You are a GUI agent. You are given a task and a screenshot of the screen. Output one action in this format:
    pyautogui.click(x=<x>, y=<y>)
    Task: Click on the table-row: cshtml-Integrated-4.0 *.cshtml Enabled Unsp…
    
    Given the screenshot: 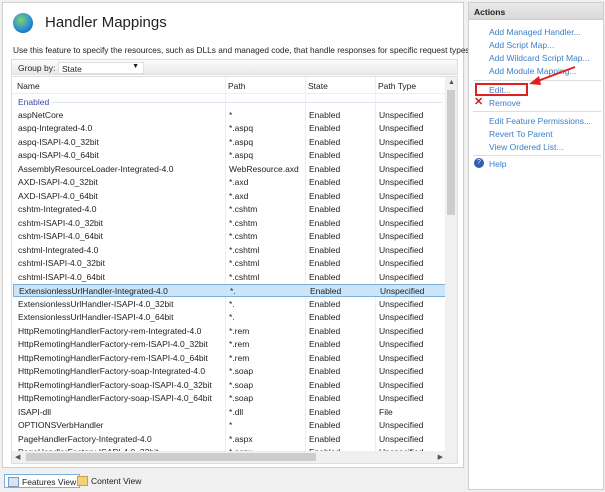 What is the action you would take?
    pyautogui.click(x=229, y=250)
    